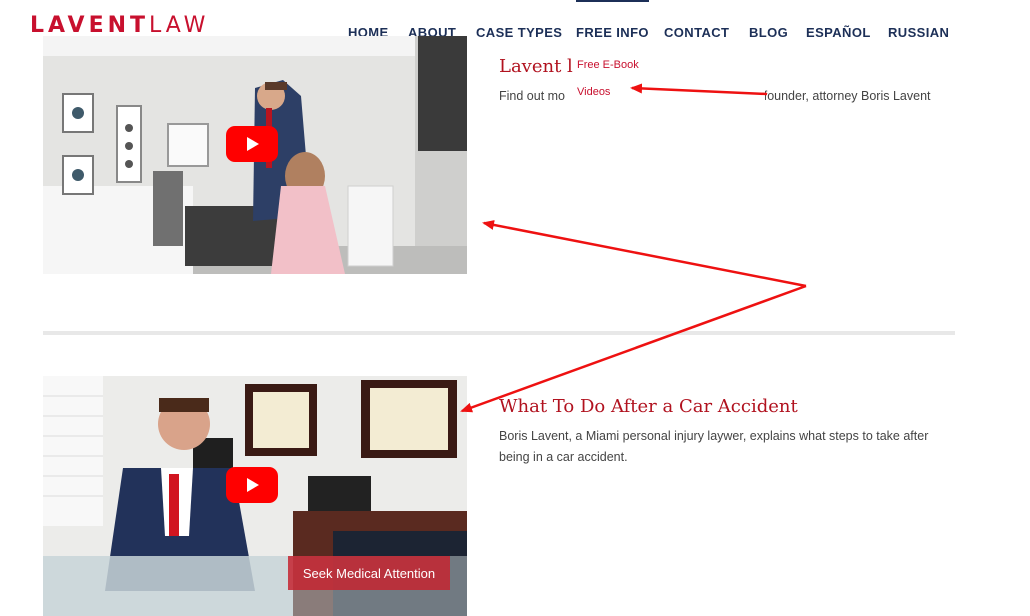  I want to click on nav-russian: RUSSIAN, so click(918, 32).